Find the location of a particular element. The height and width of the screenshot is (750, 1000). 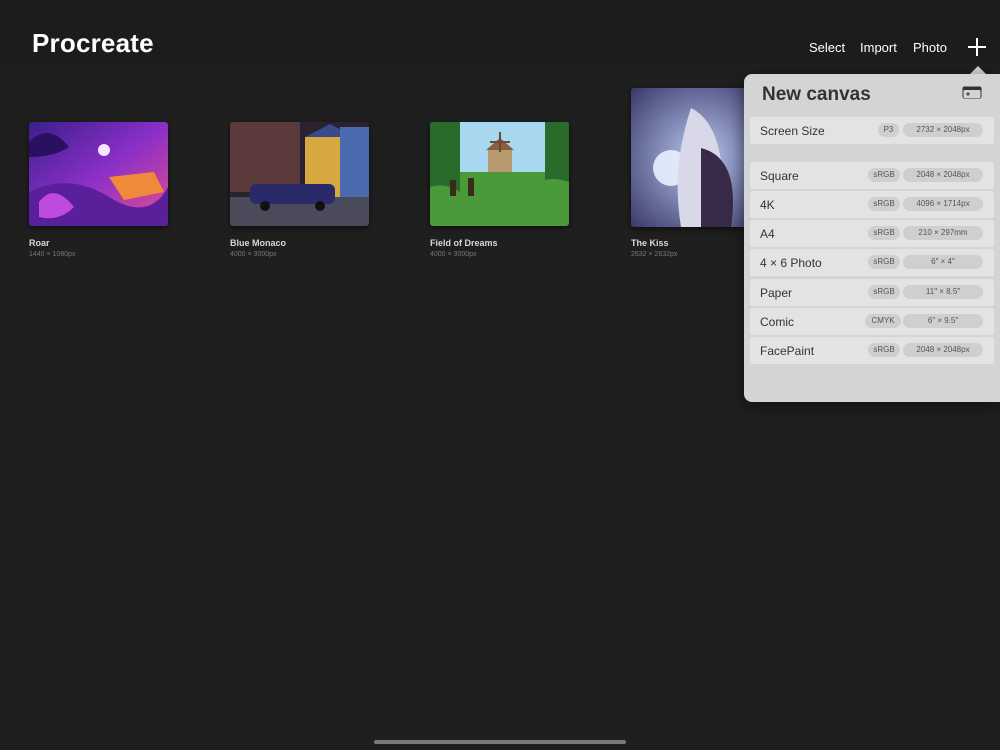

artwork-size: 2632 × 2632px is located at coordinates (654, 254).